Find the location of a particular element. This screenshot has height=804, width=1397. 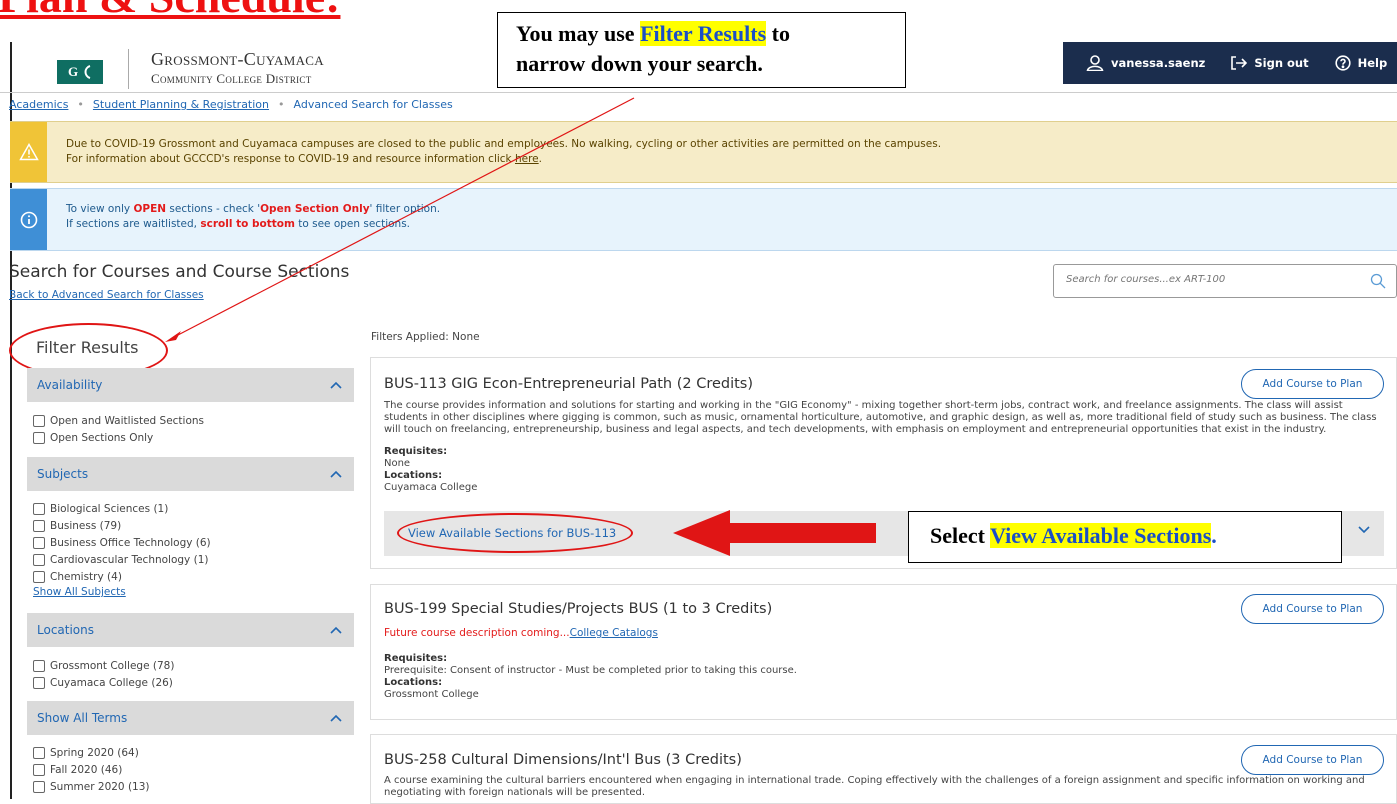

filter-option-label: Open Sections Only is located at coordinates (102, 438).